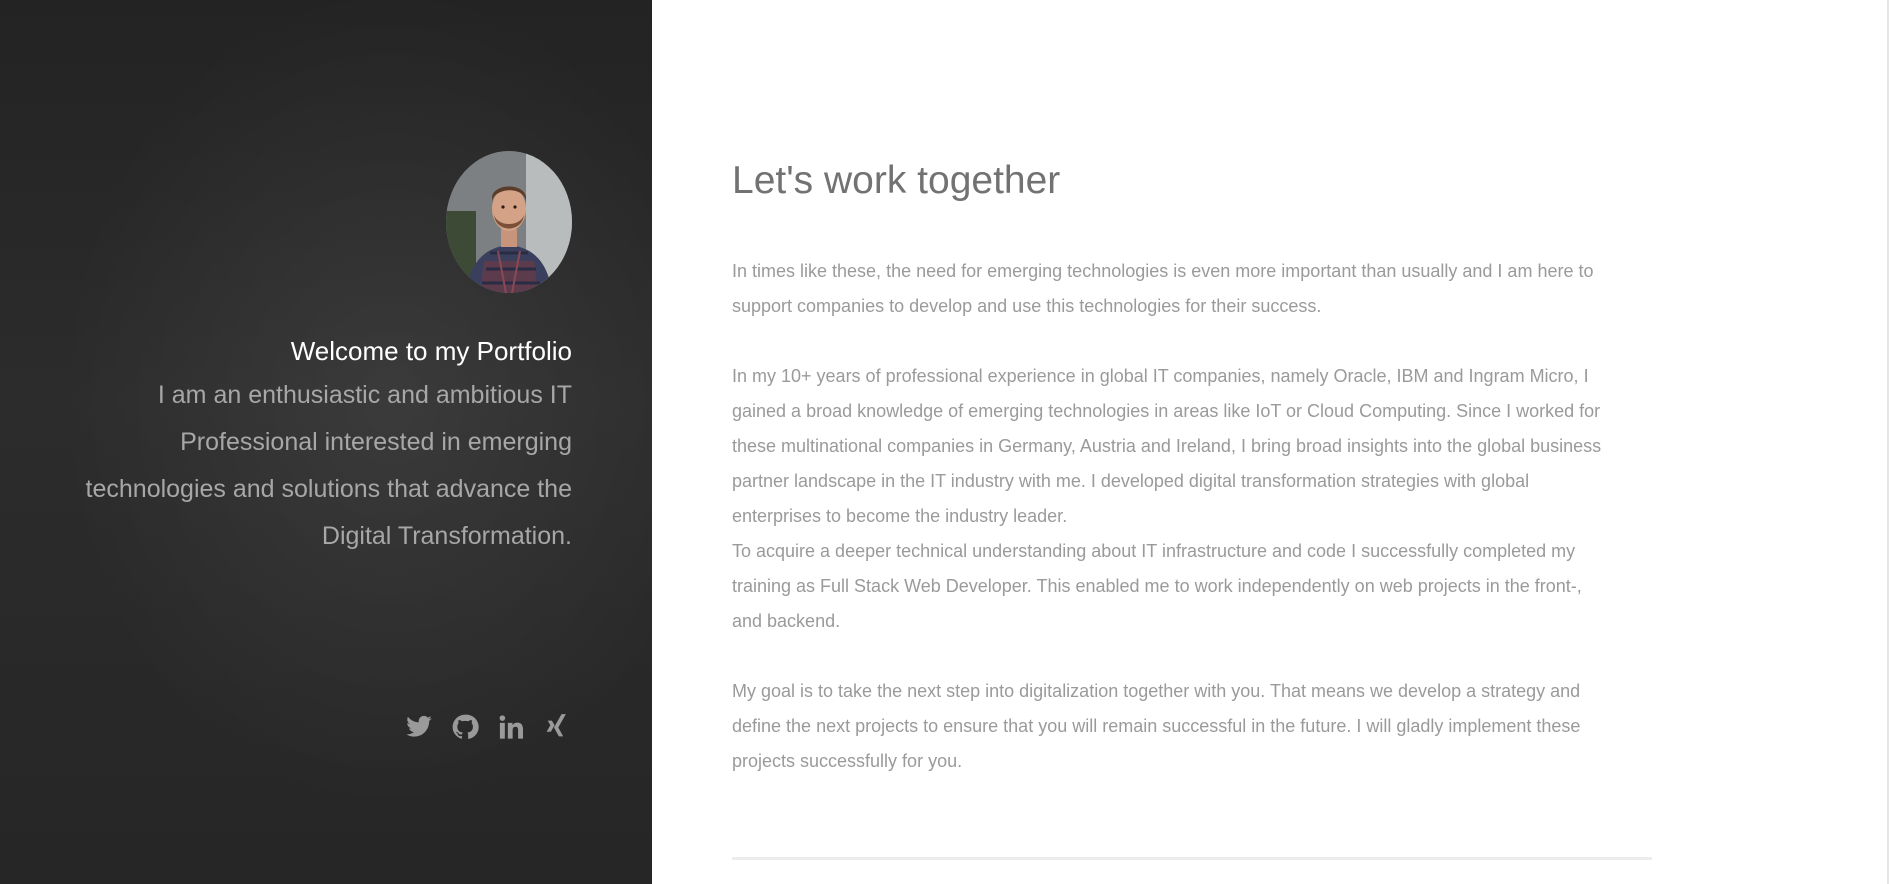  I want to click on xing-icon, so click(556, 725).